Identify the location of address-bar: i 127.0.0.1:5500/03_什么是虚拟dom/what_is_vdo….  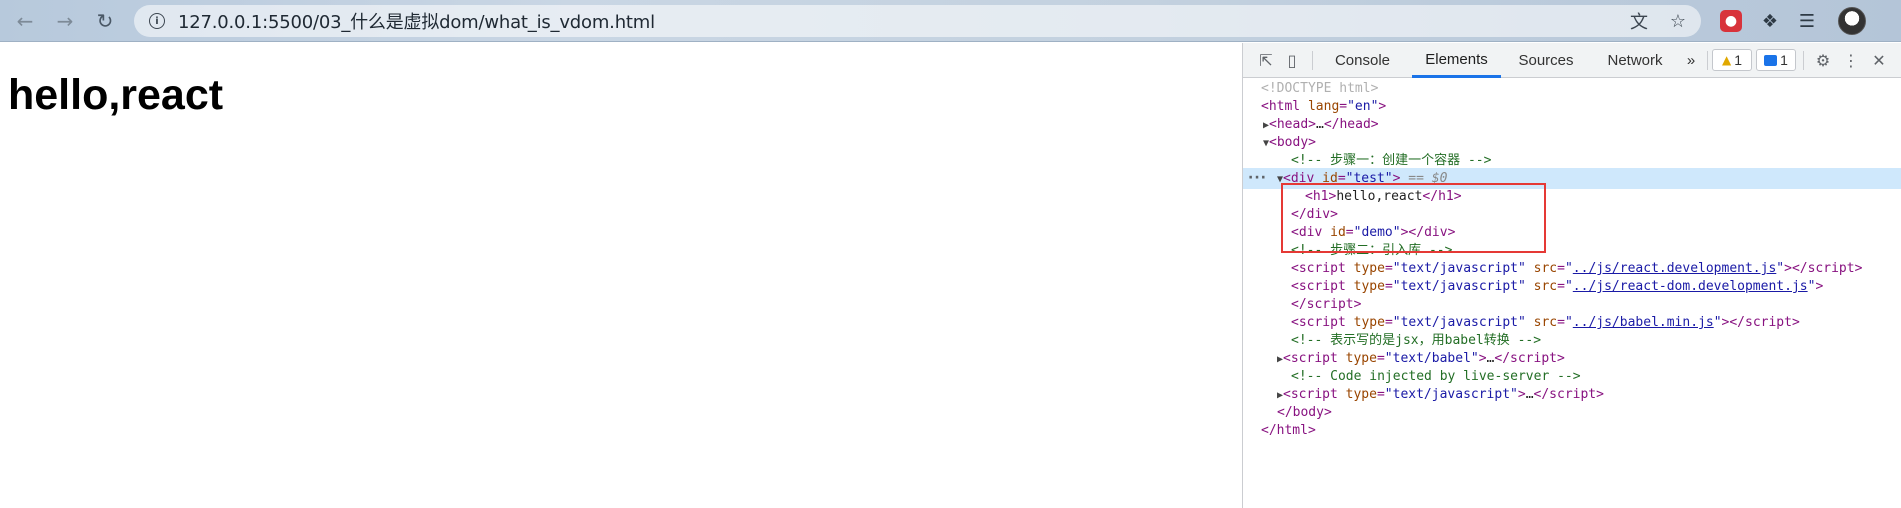
(917, 21).